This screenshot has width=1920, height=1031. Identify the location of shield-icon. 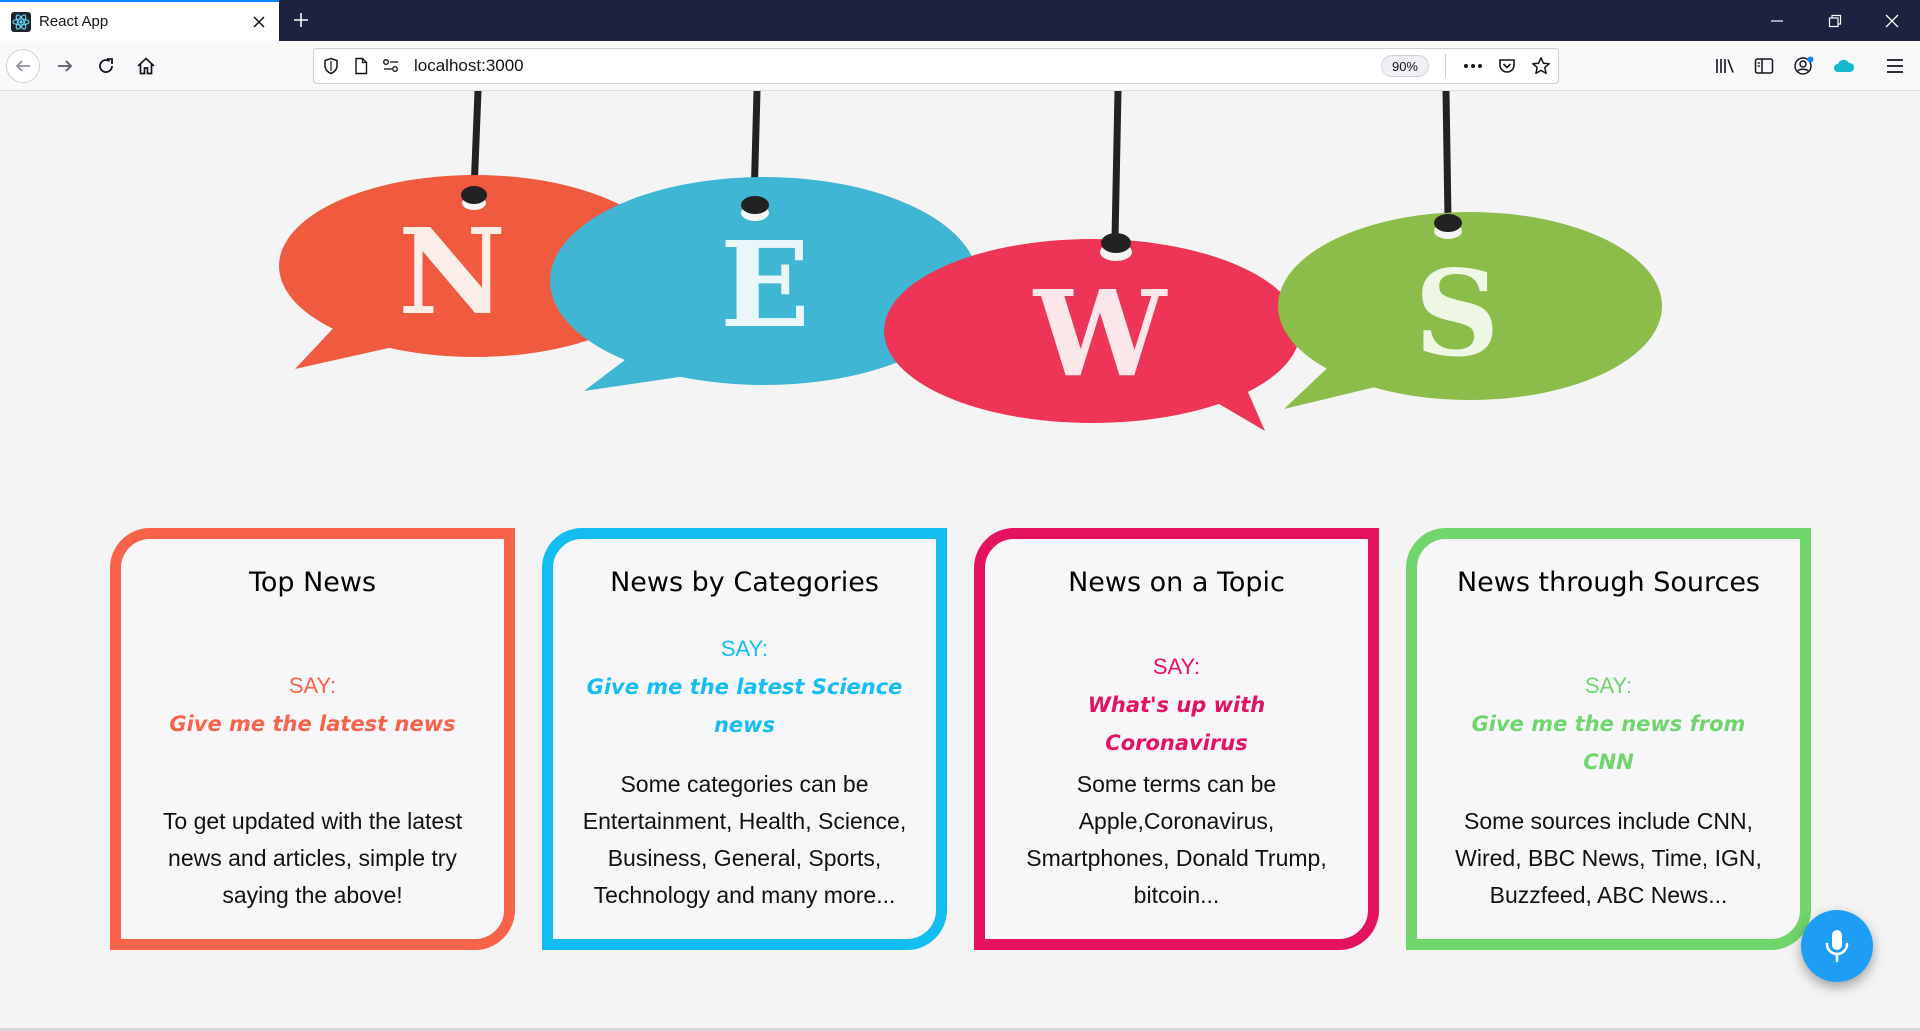
(331, 66).